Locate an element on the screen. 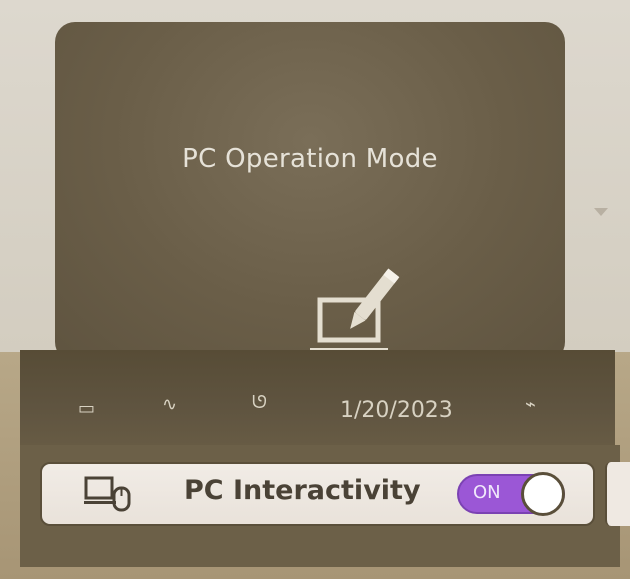  scroll-down-icon is located at coordinates (601, 212).